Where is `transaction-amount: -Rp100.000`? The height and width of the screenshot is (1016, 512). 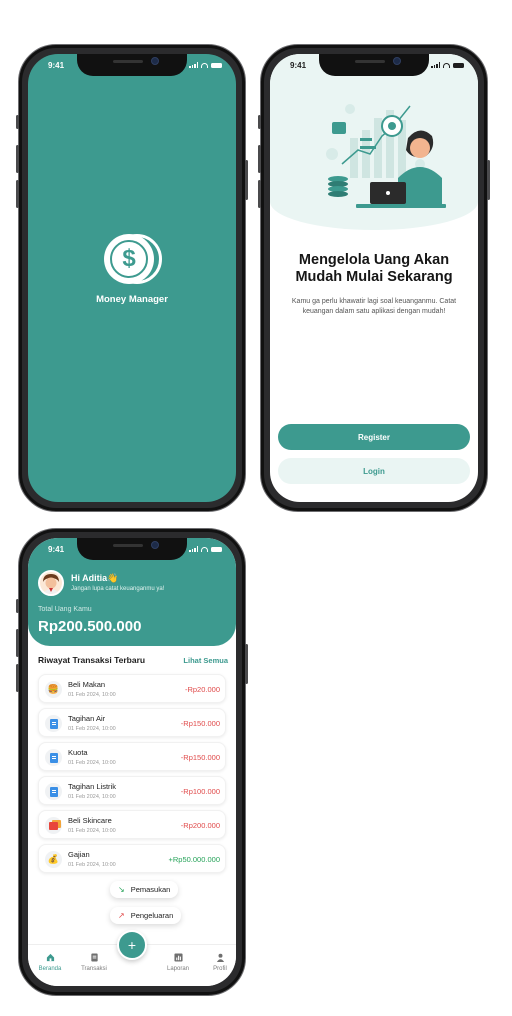 transaction-amount: -Rp100.000 is located at coordinates (200, 791).